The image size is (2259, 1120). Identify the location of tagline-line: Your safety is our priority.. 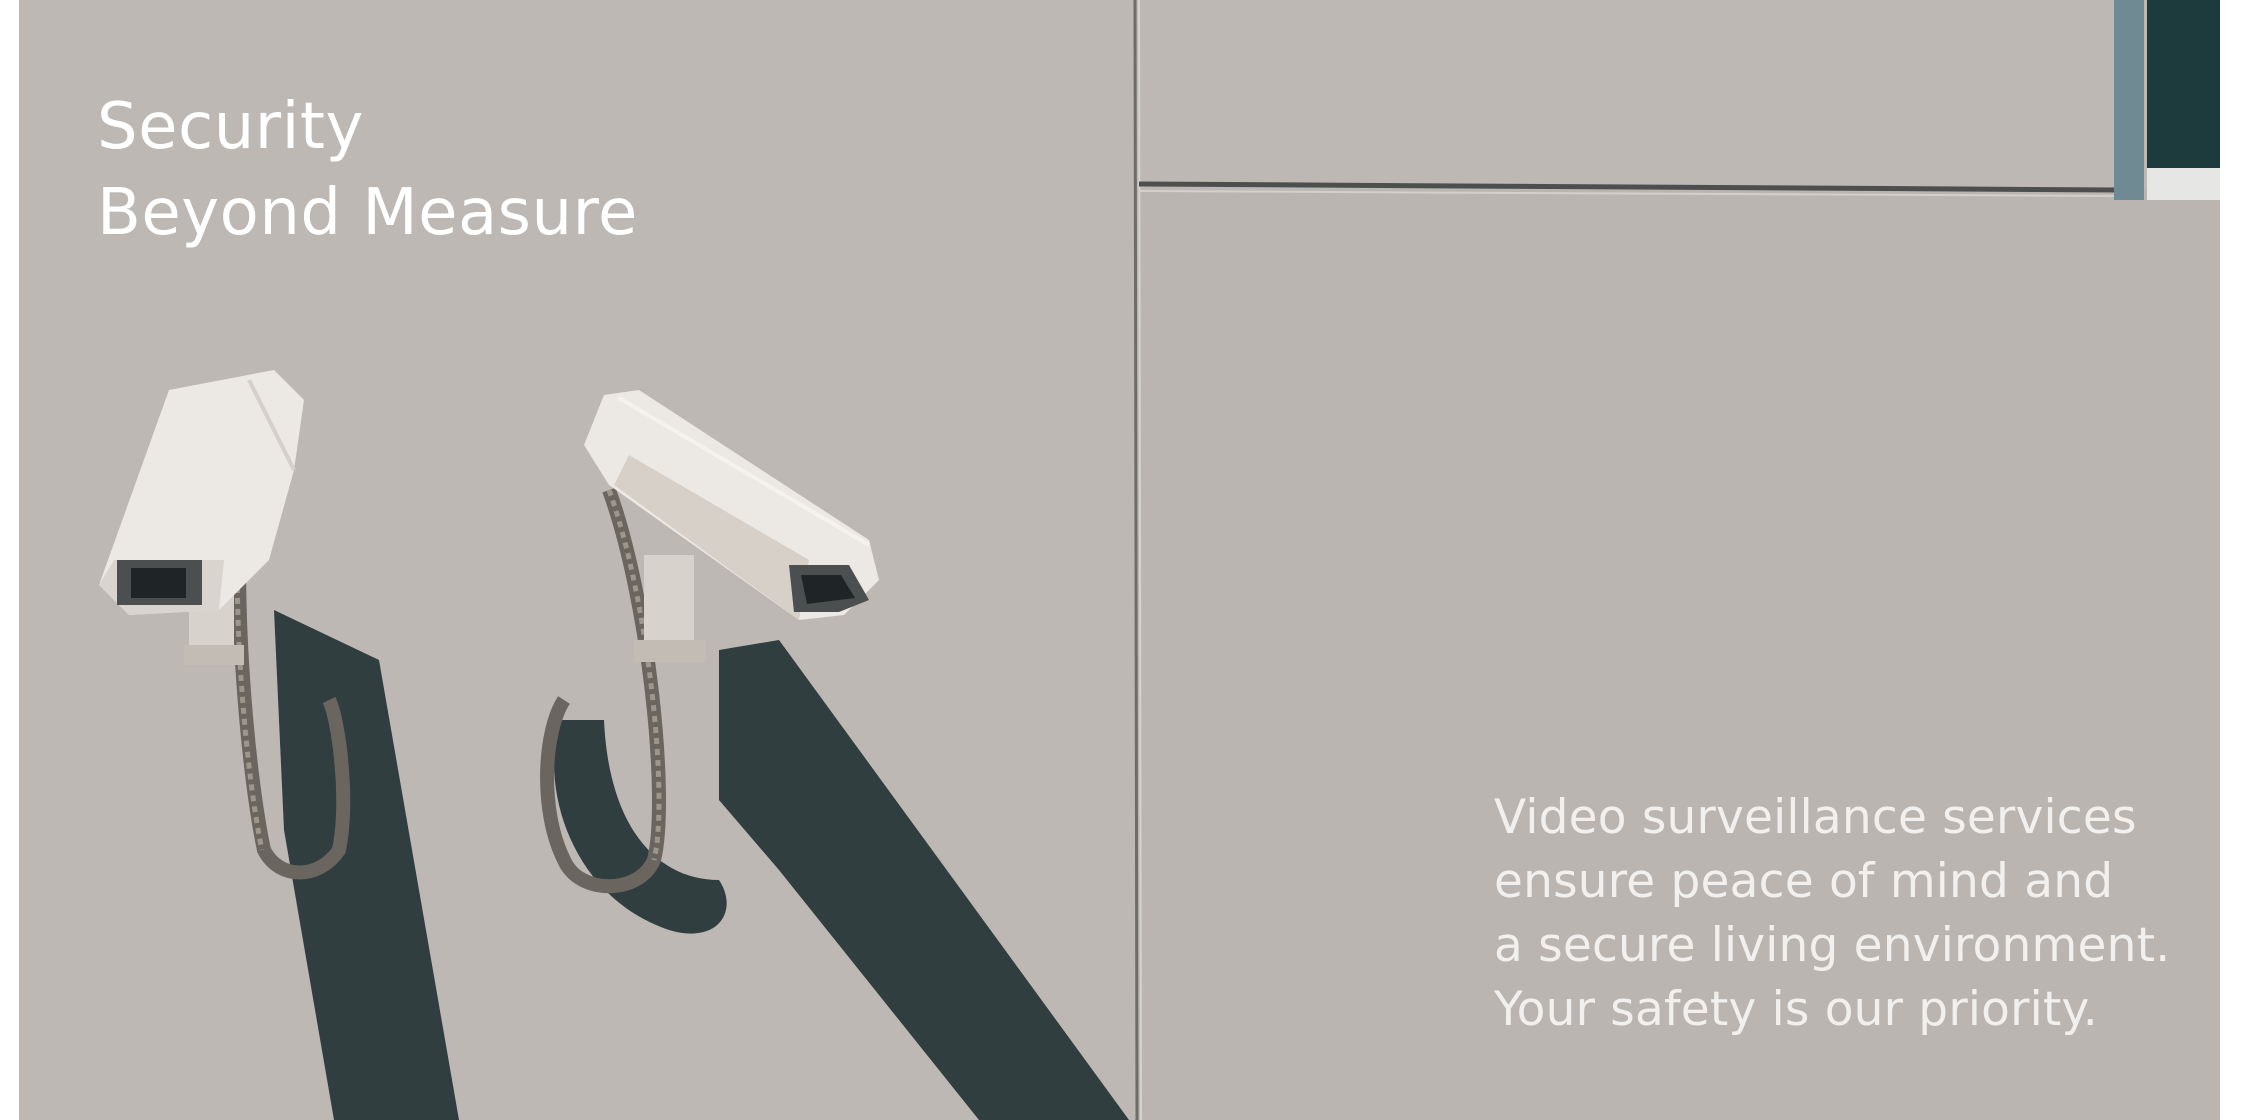
(1796, 1009).